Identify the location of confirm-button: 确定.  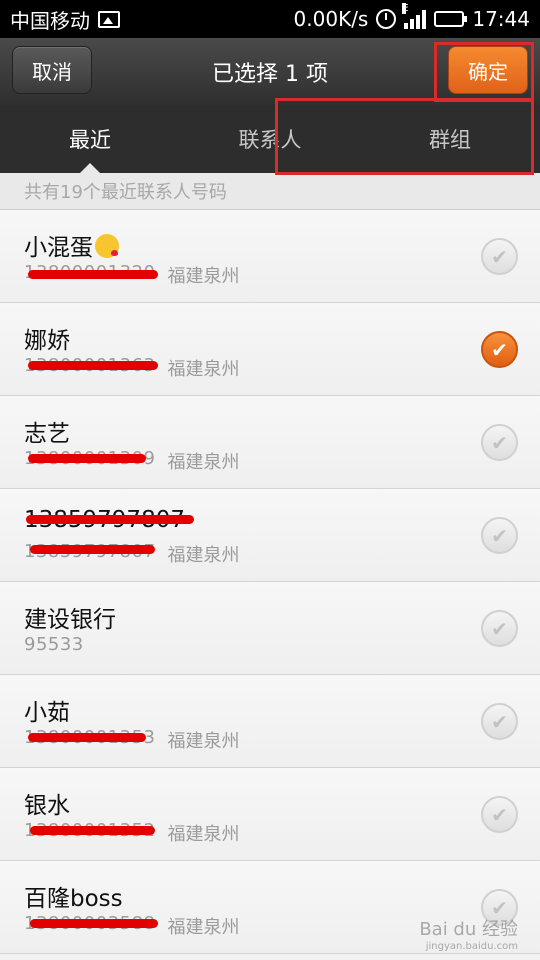
(488, 70).